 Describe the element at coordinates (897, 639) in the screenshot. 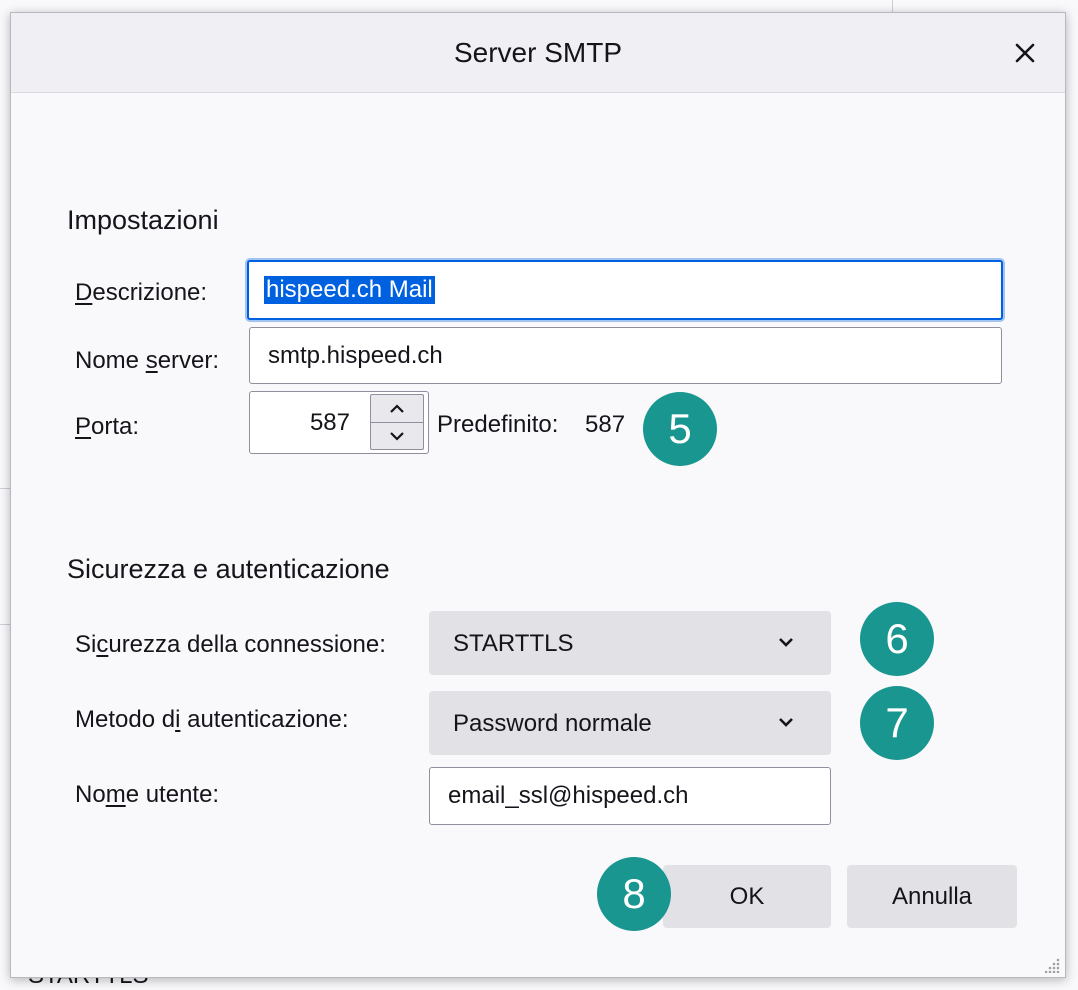

I see `annotation-badge-6: 6` at that location.